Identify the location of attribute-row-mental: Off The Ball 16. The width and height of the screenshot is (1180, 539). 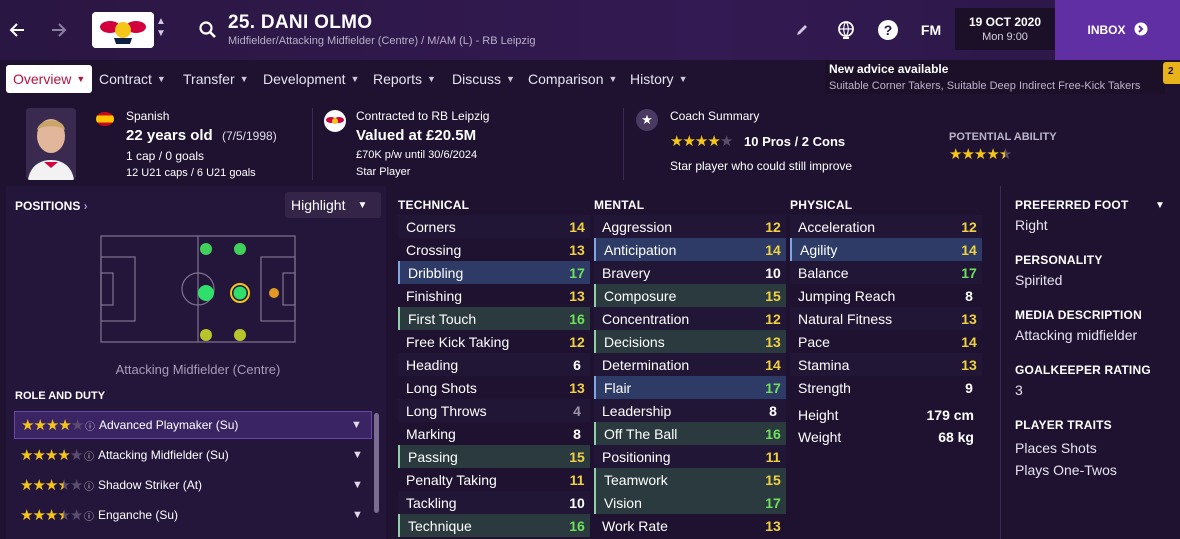
(690, 433).